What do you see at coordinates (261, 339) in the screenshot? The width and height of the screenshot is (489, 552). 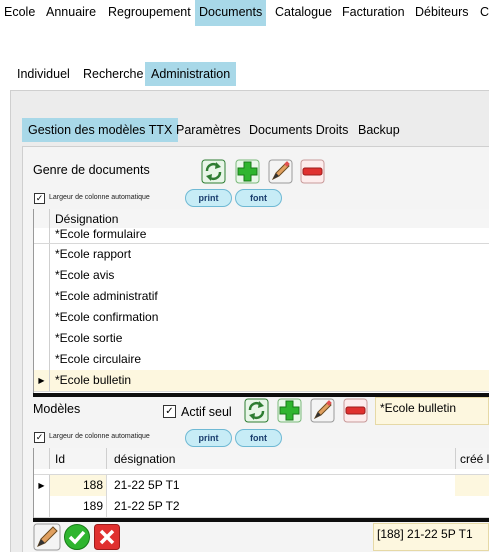 I see `list-item: *Ecole sortie` at bounding box center [261, 339].